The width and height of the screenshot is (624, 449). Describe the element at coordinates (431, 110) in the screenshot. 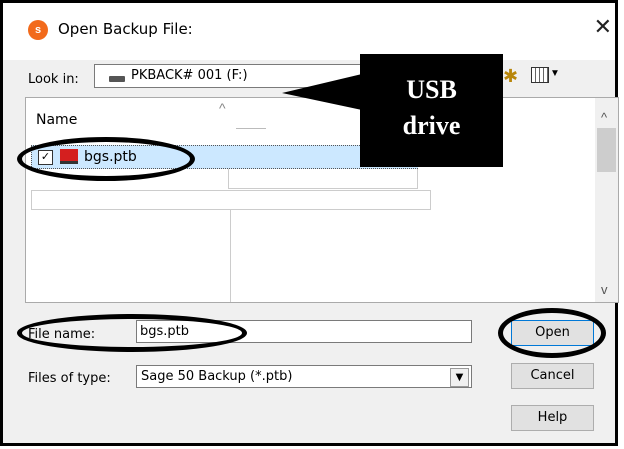

I see `usb-drive-callout: USB drive` at that location.